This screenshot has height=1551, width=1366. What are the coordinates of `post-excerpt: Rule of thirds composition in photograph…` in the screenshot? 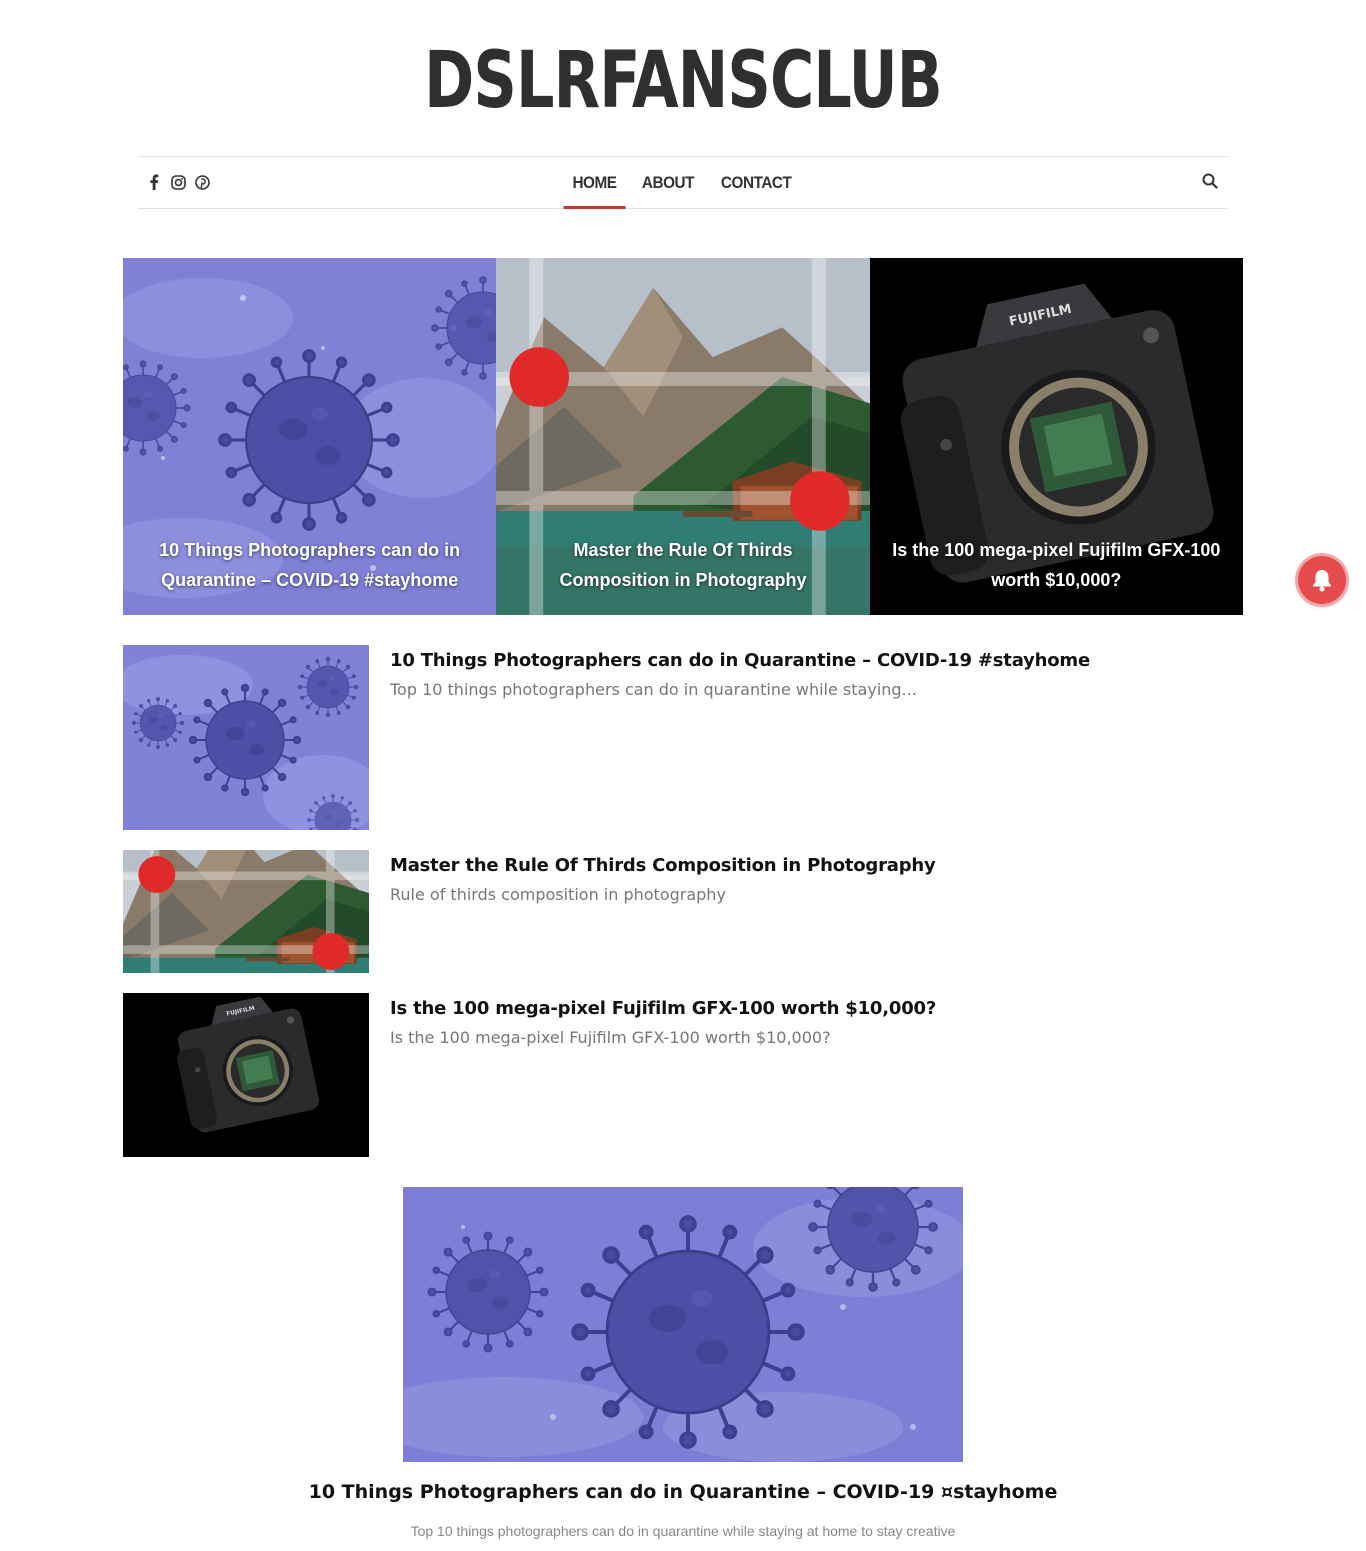 It's located at (558, 894).